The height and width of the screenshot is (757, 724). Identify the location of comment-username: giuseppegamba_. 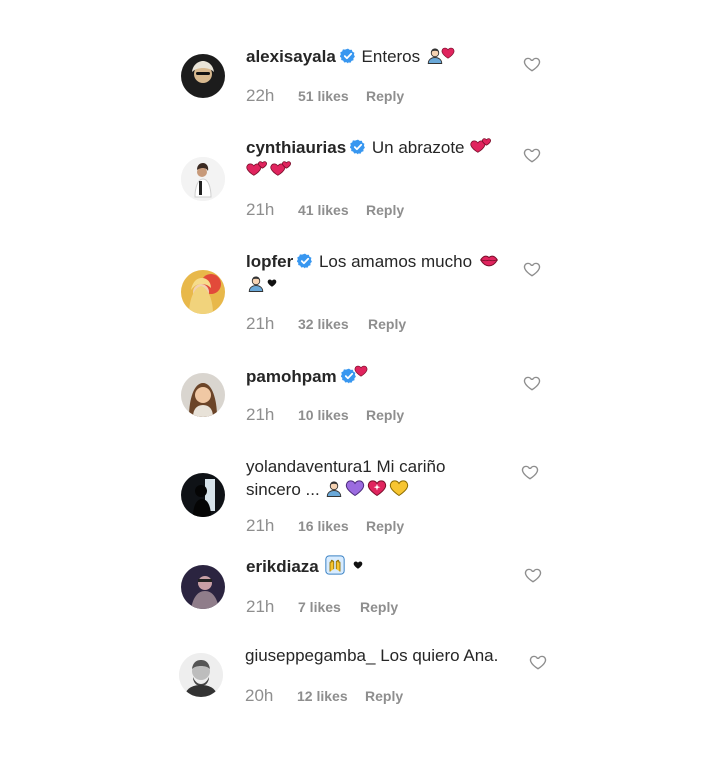
(310, 655).